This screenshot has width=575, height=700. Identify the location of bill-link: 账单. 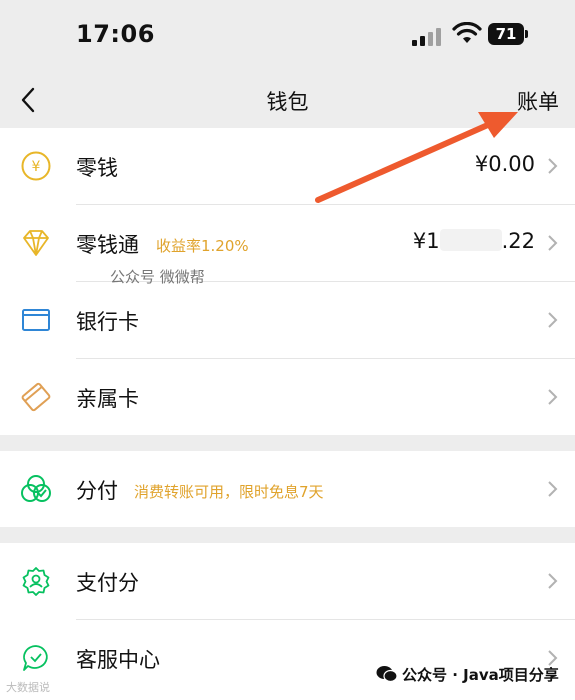
(538, 101).